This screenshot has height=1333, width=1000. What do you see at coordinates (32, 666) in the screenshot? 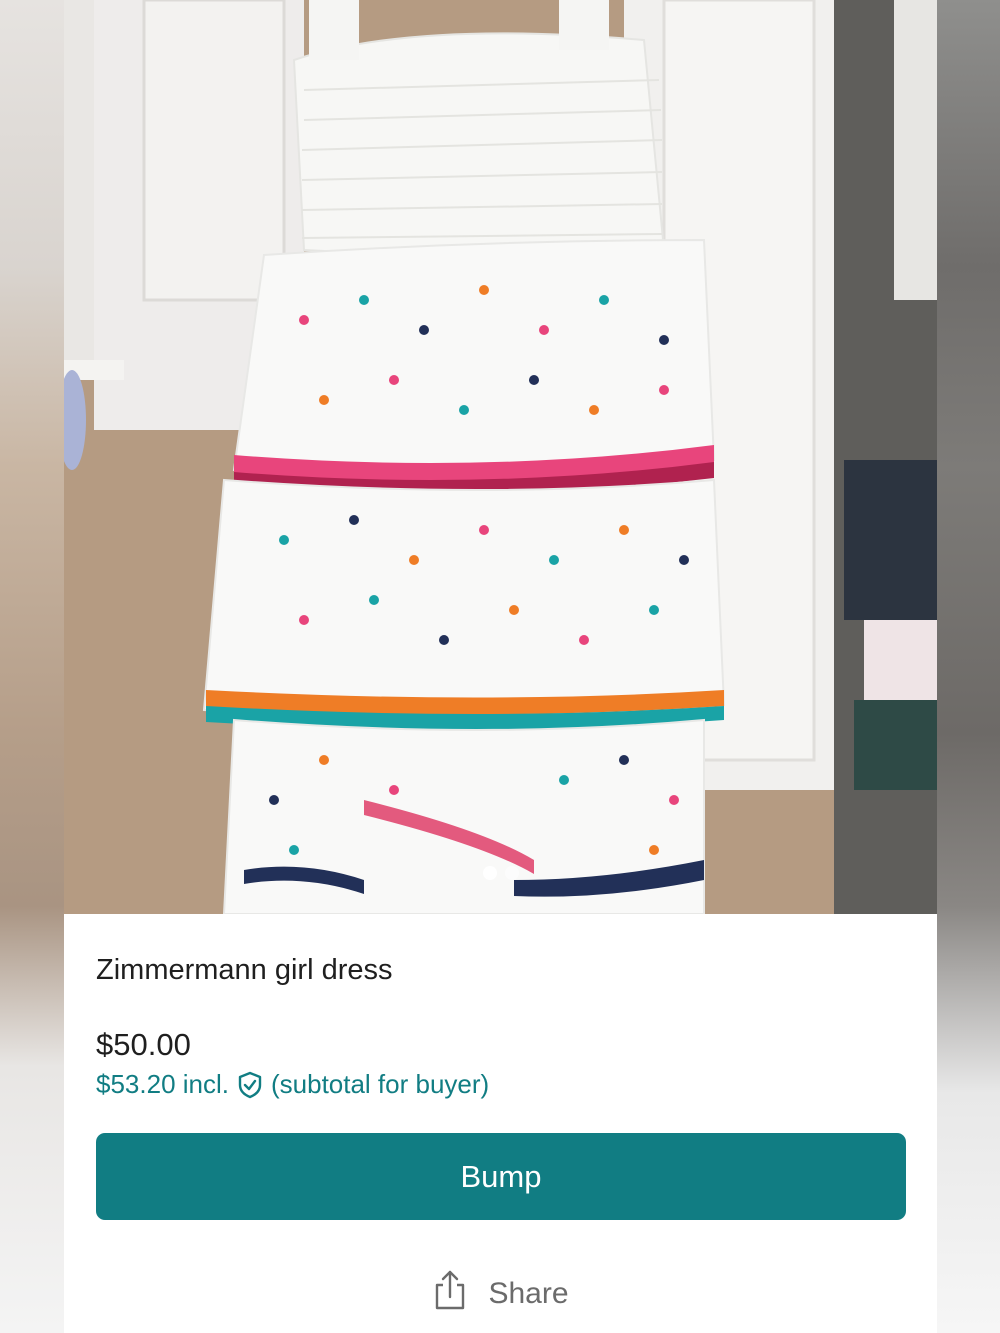
I see `blurred-backdrop-left` at bounding box center [32, 666].